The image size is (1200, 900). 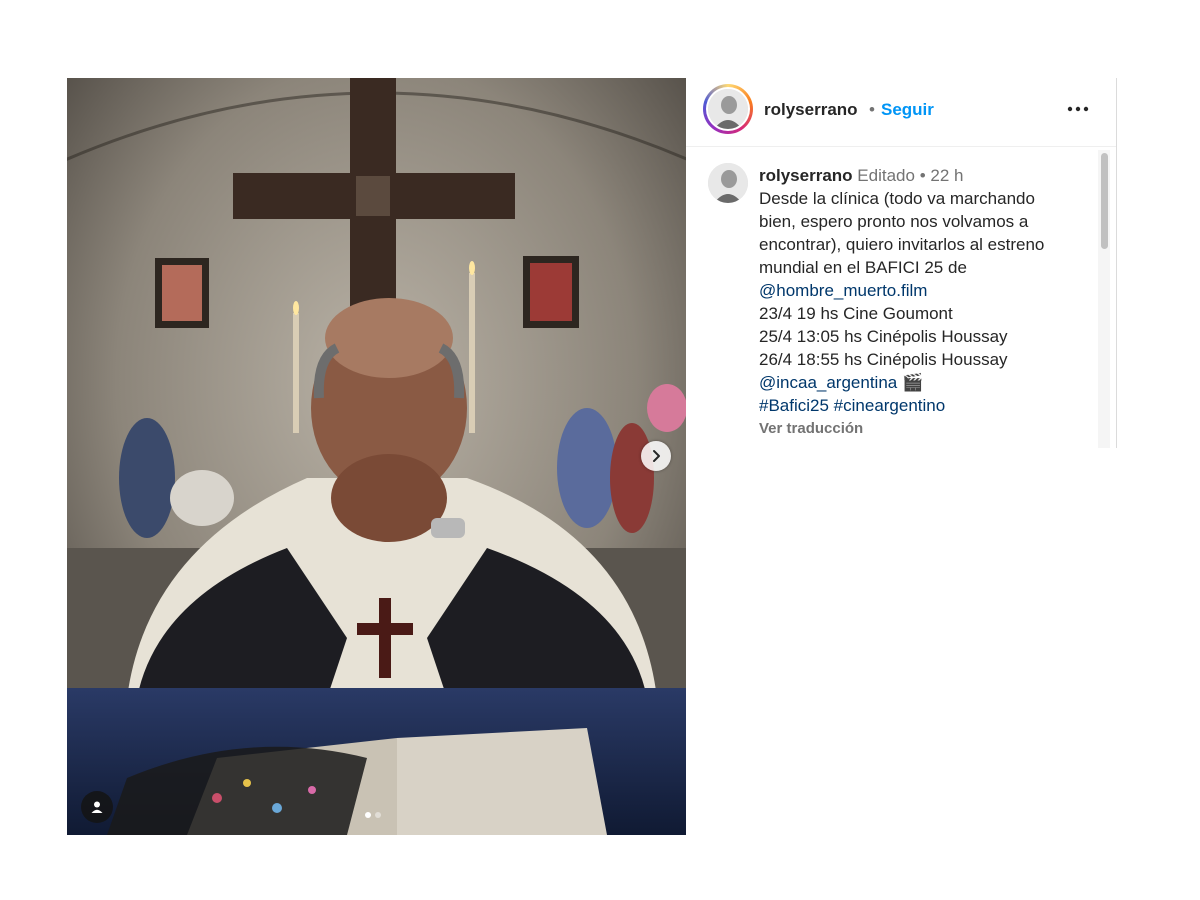 I want to click on caption-username: rolyserrano, so click(x=806, y=175).